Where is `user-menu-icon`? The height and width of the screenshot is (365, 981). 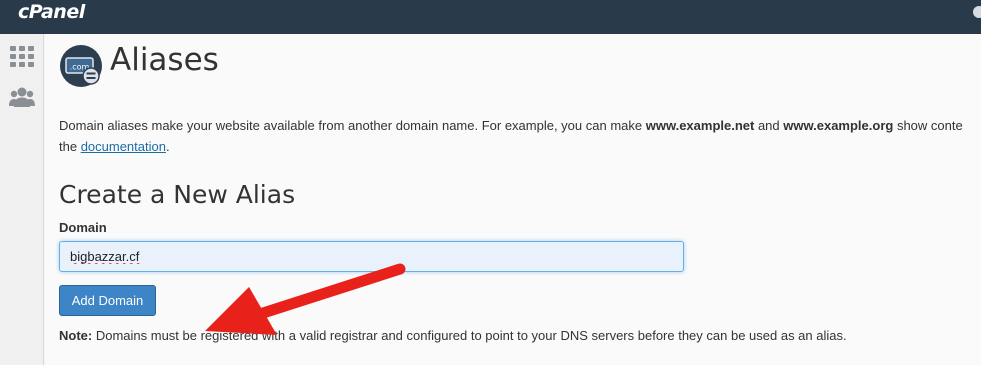 user-menu-icon is located at coordinates (977, 12).